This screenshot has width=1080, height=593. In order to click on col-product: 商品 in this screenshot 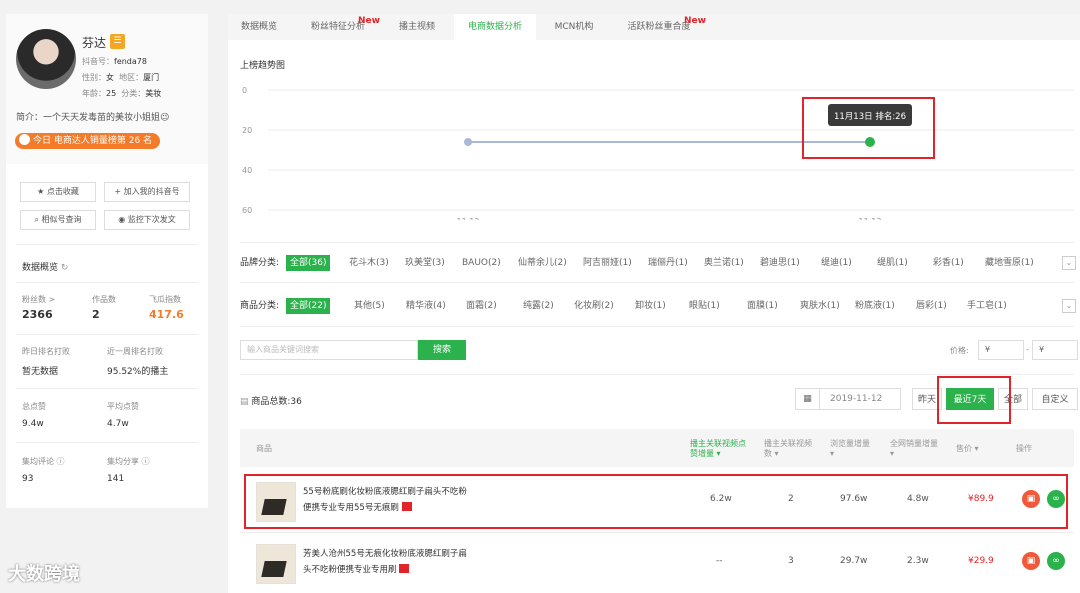, I will do `click(264, 448)`.